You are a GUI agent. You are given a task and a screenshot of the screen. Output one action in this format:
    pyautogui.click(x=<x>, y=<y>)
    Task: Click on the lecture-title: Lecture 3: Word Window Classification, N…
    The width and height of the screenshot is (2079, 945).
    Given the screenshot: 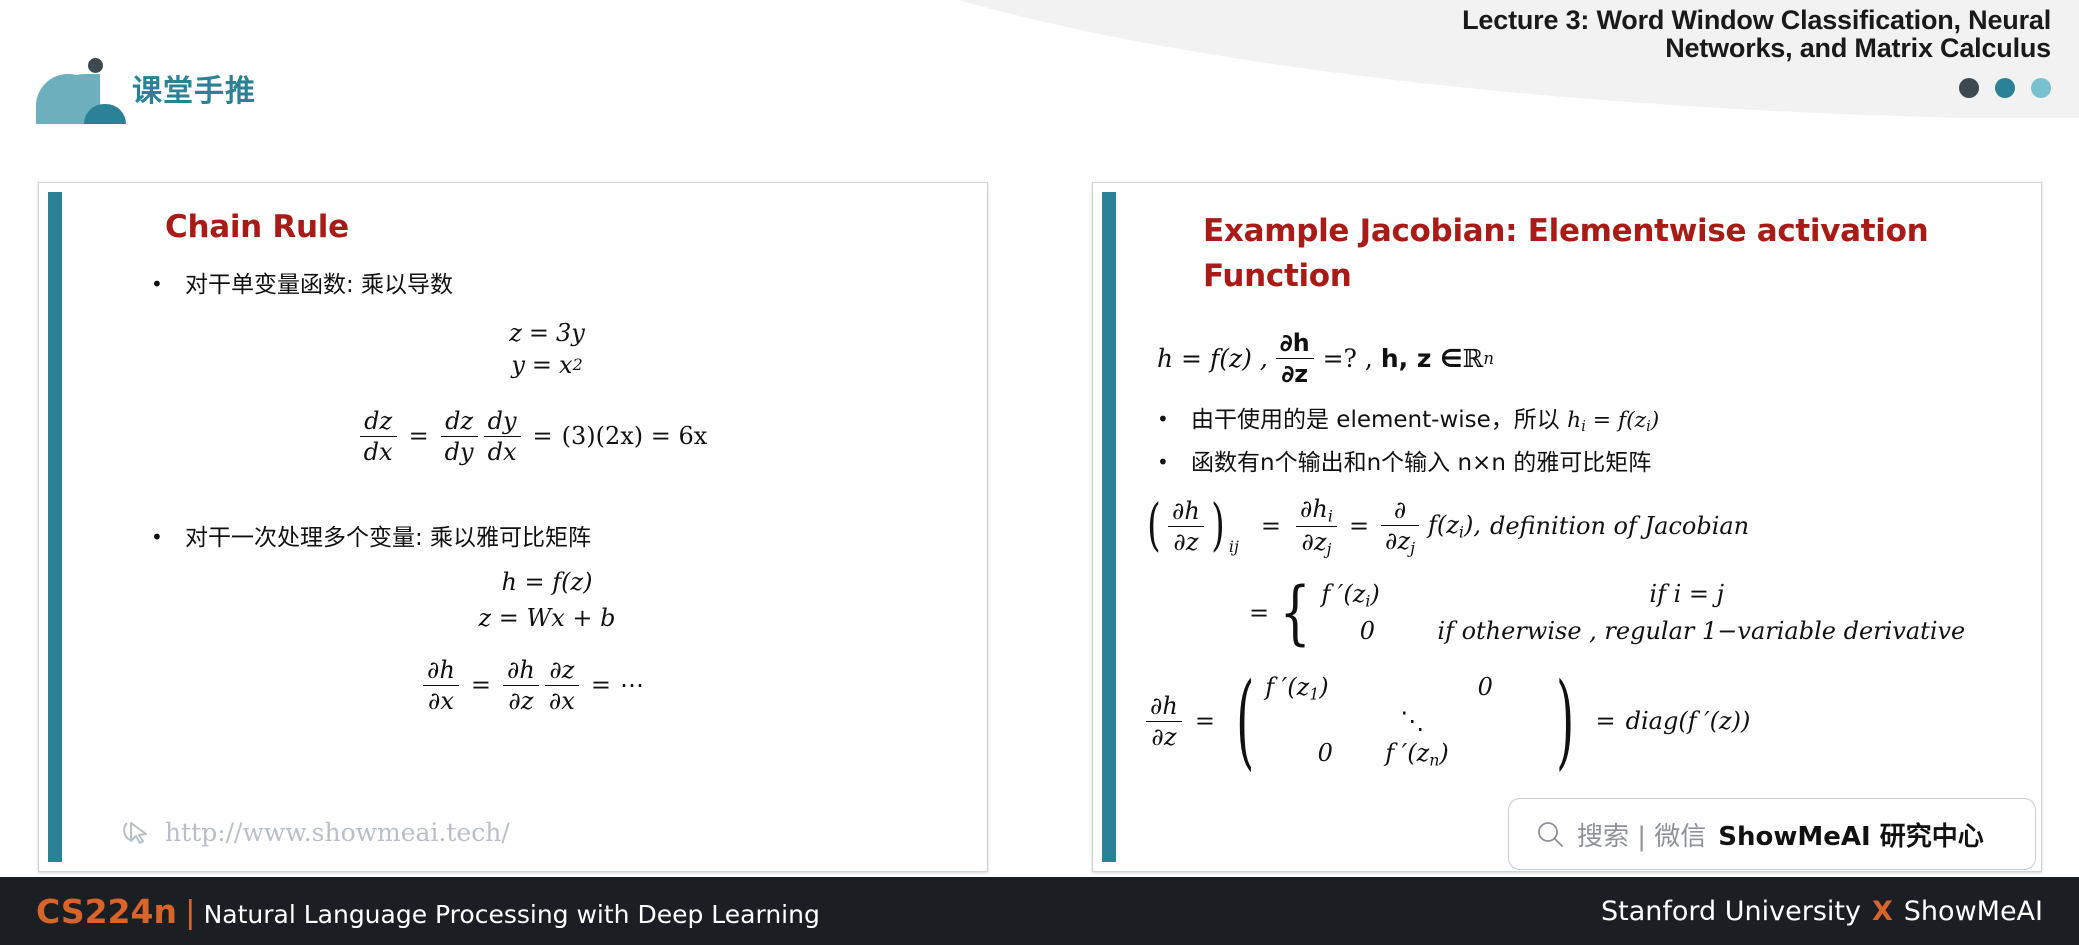 What is the action you would take?
    pyautogui.click(x=1671, y=34)
    